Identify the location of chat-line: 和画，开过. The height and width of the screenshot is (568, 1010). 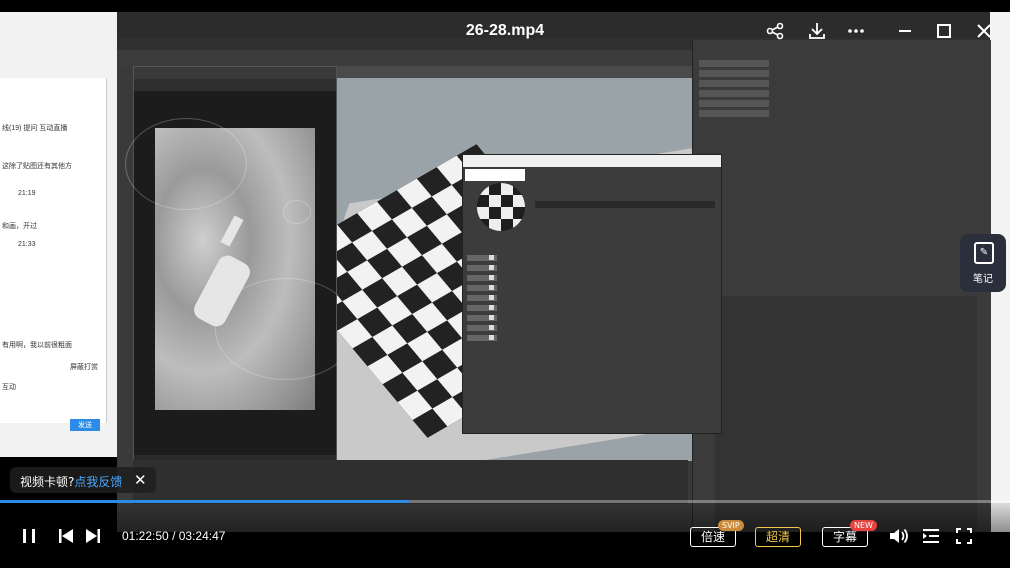
(19, 226).